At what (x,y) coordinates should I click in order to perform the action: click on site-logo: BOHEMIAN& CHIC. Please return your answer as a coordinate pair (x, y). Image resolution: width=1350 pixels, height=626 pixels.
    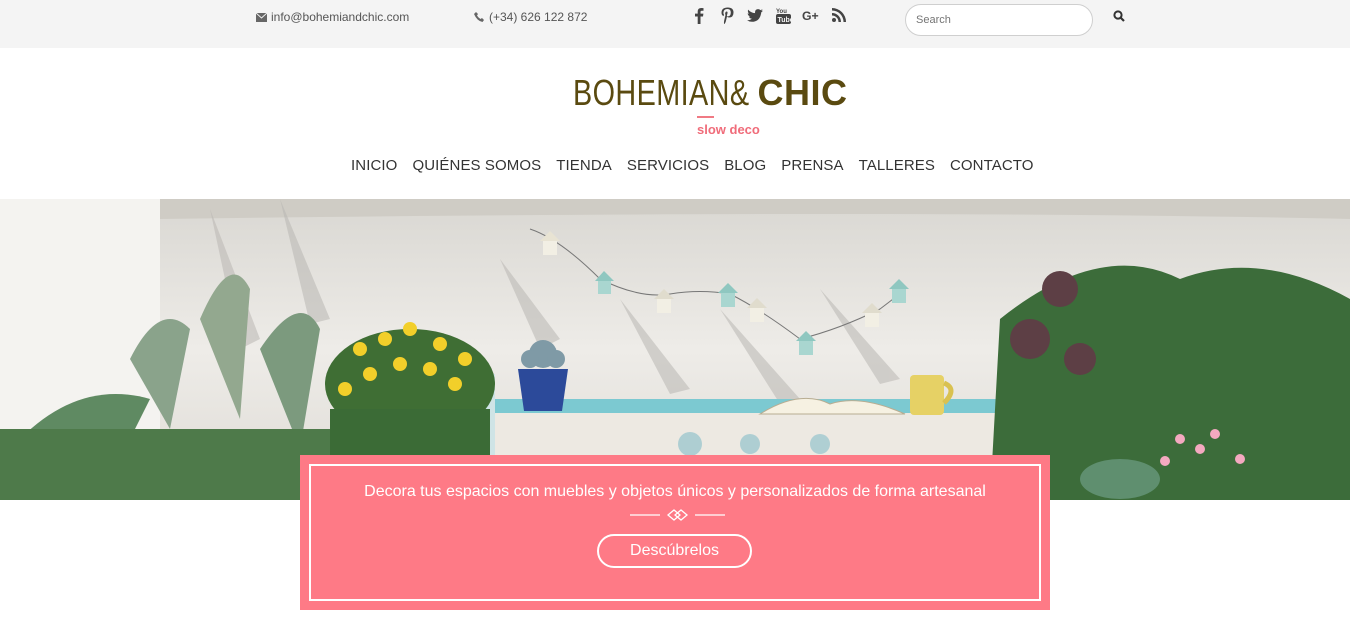
    Looking at the image, I should click on (710, 93).